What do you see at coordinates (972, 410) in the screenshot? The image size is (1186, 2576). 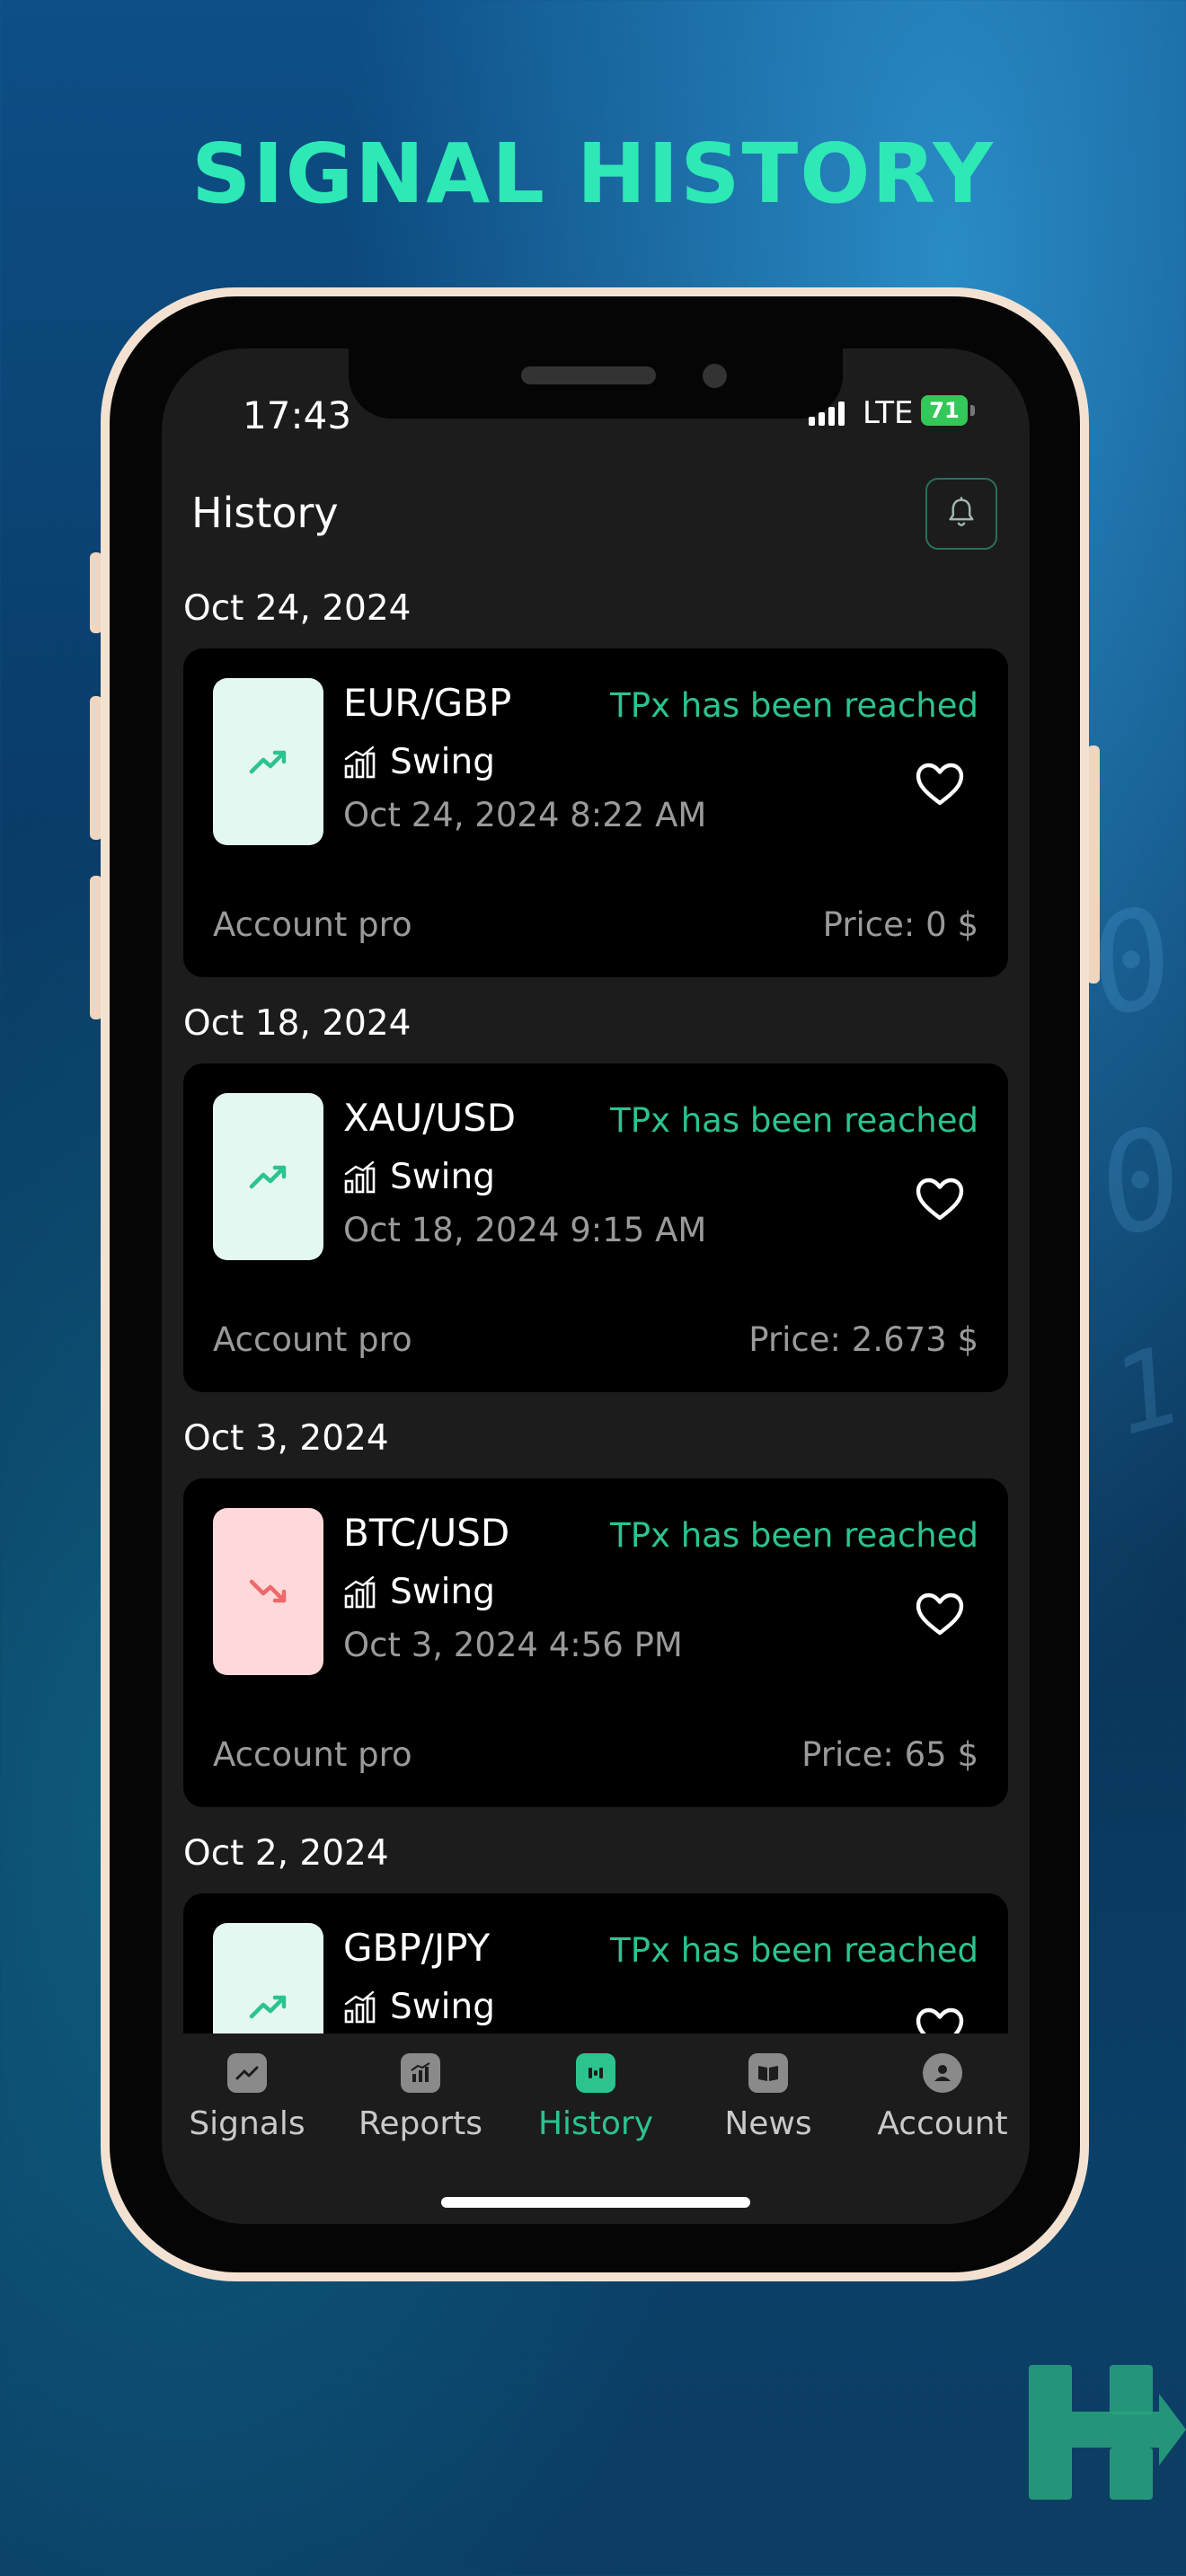 I see `battery-tip` at bounding box center [972, 410].